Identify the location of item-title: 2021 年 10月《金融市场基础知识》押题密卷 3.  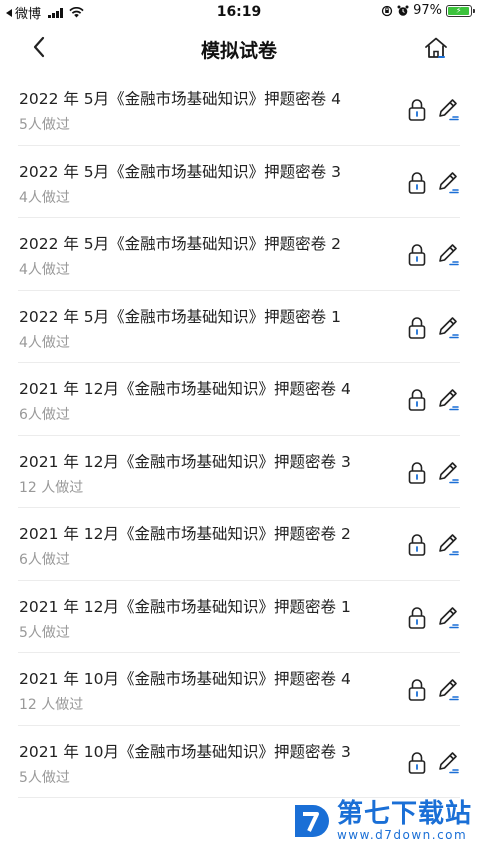
(185, 751).